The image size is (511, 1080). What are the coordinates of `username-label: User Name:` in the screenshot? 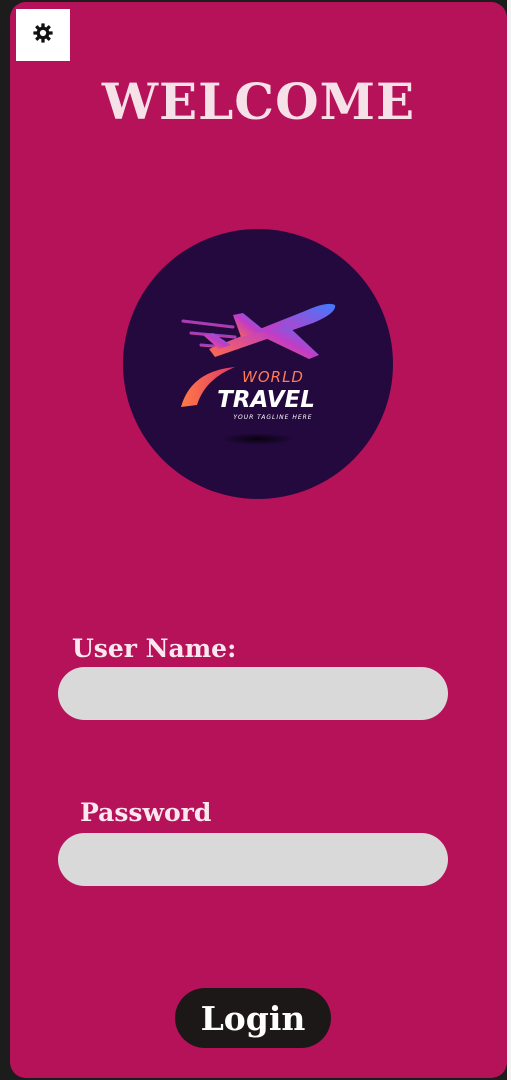 It's located at (154, 648).